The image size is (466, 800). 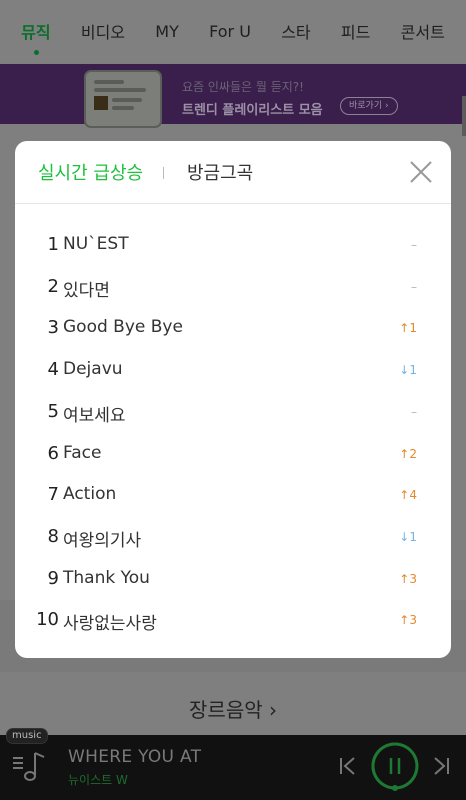 What do you see at coordinates (53, 453) in the screenshot?
I see `chart-rank: 6` at bounding box center [53, 453].